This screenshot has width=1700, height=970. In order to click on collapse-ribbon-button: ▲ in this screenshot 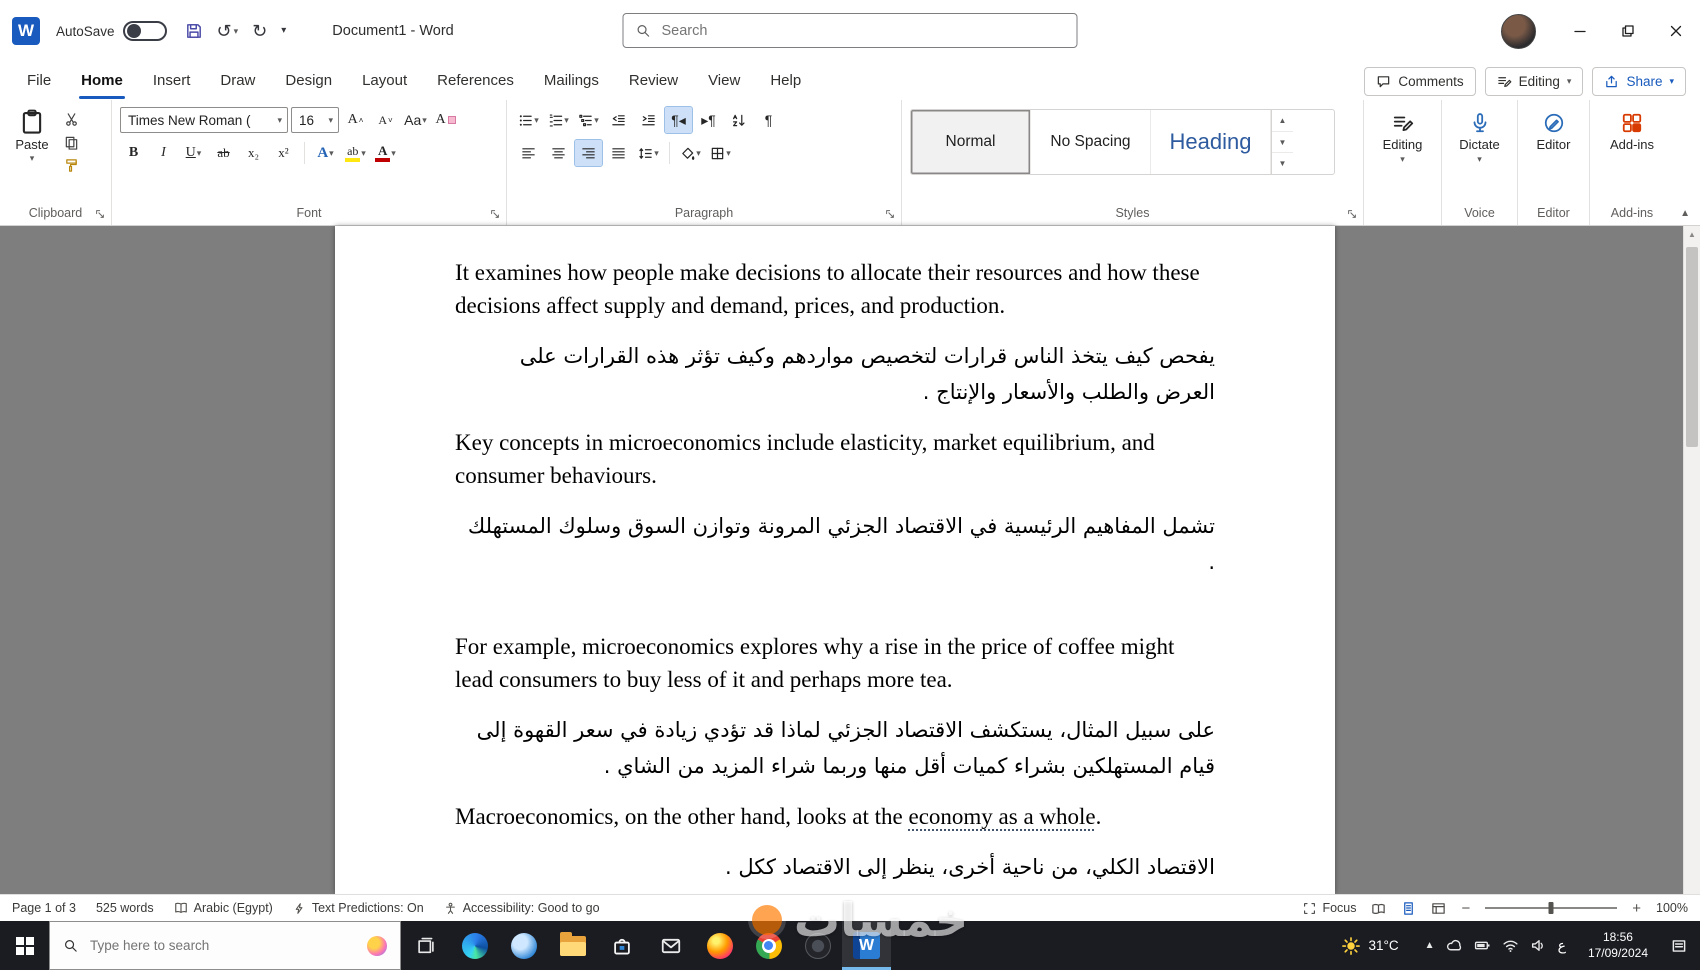, I will do `click(1685, 213)`.